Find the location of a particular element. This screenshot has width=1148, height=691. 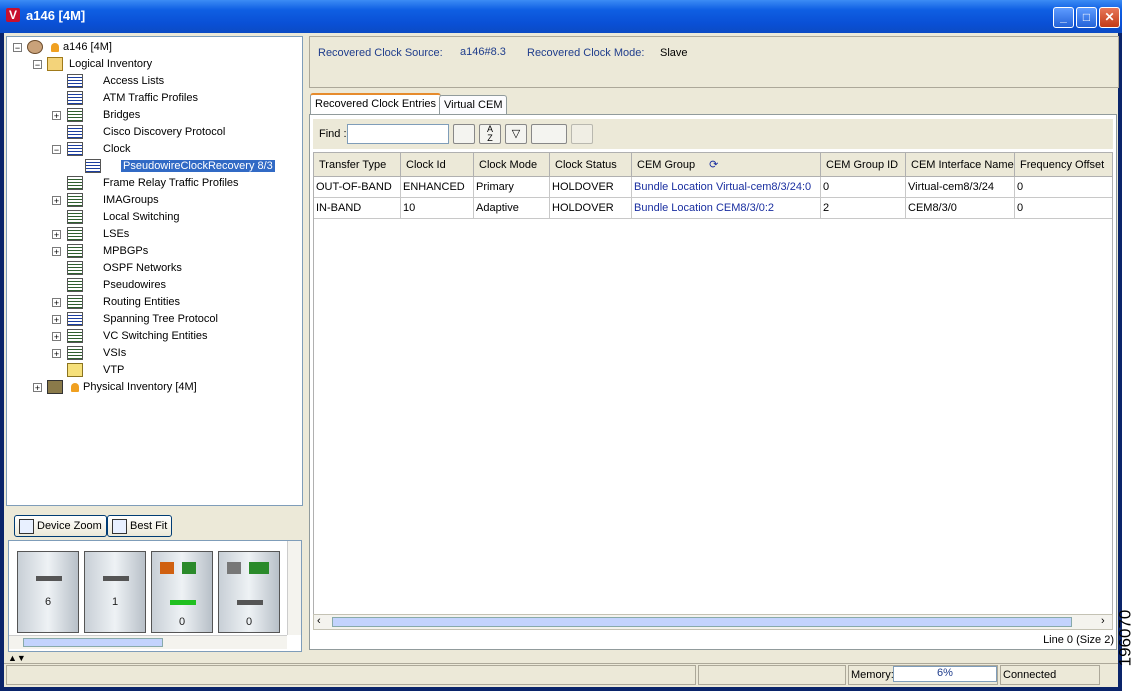

device-vscroll is located at coordinates (294, 588).